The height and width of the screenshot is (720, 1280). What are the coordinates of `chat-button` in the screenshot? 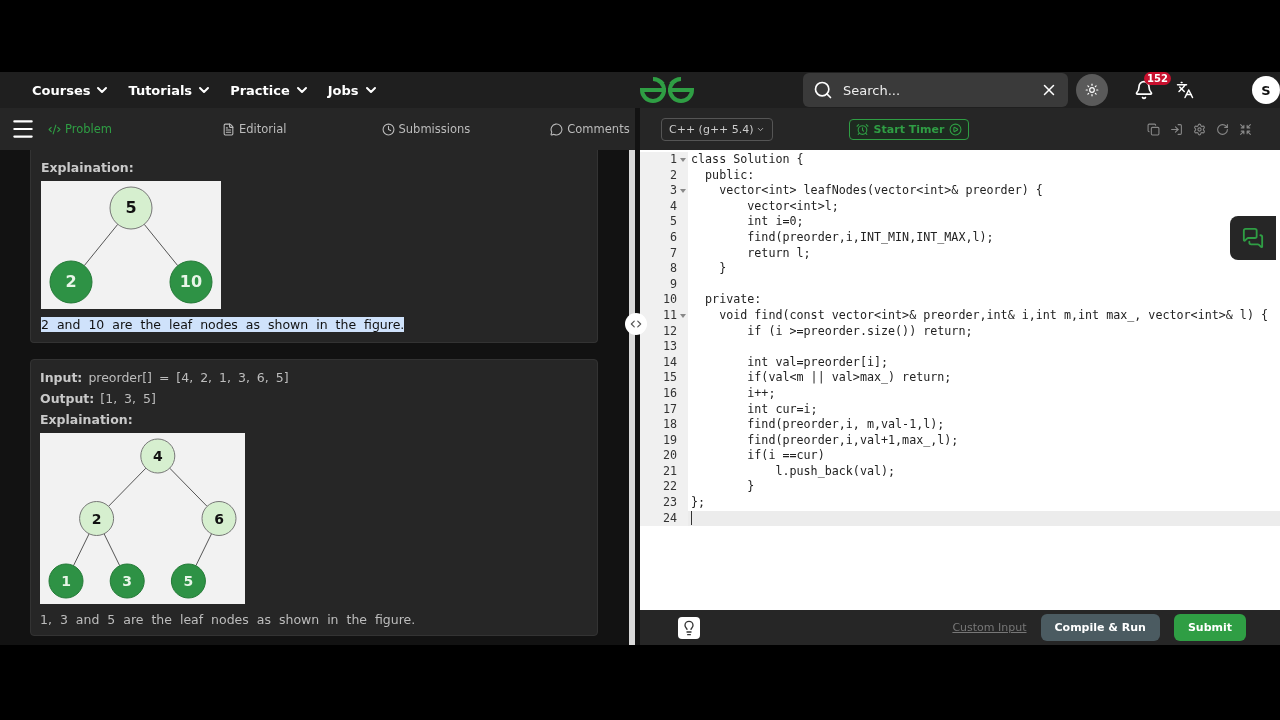 It's located at (1253, 238).